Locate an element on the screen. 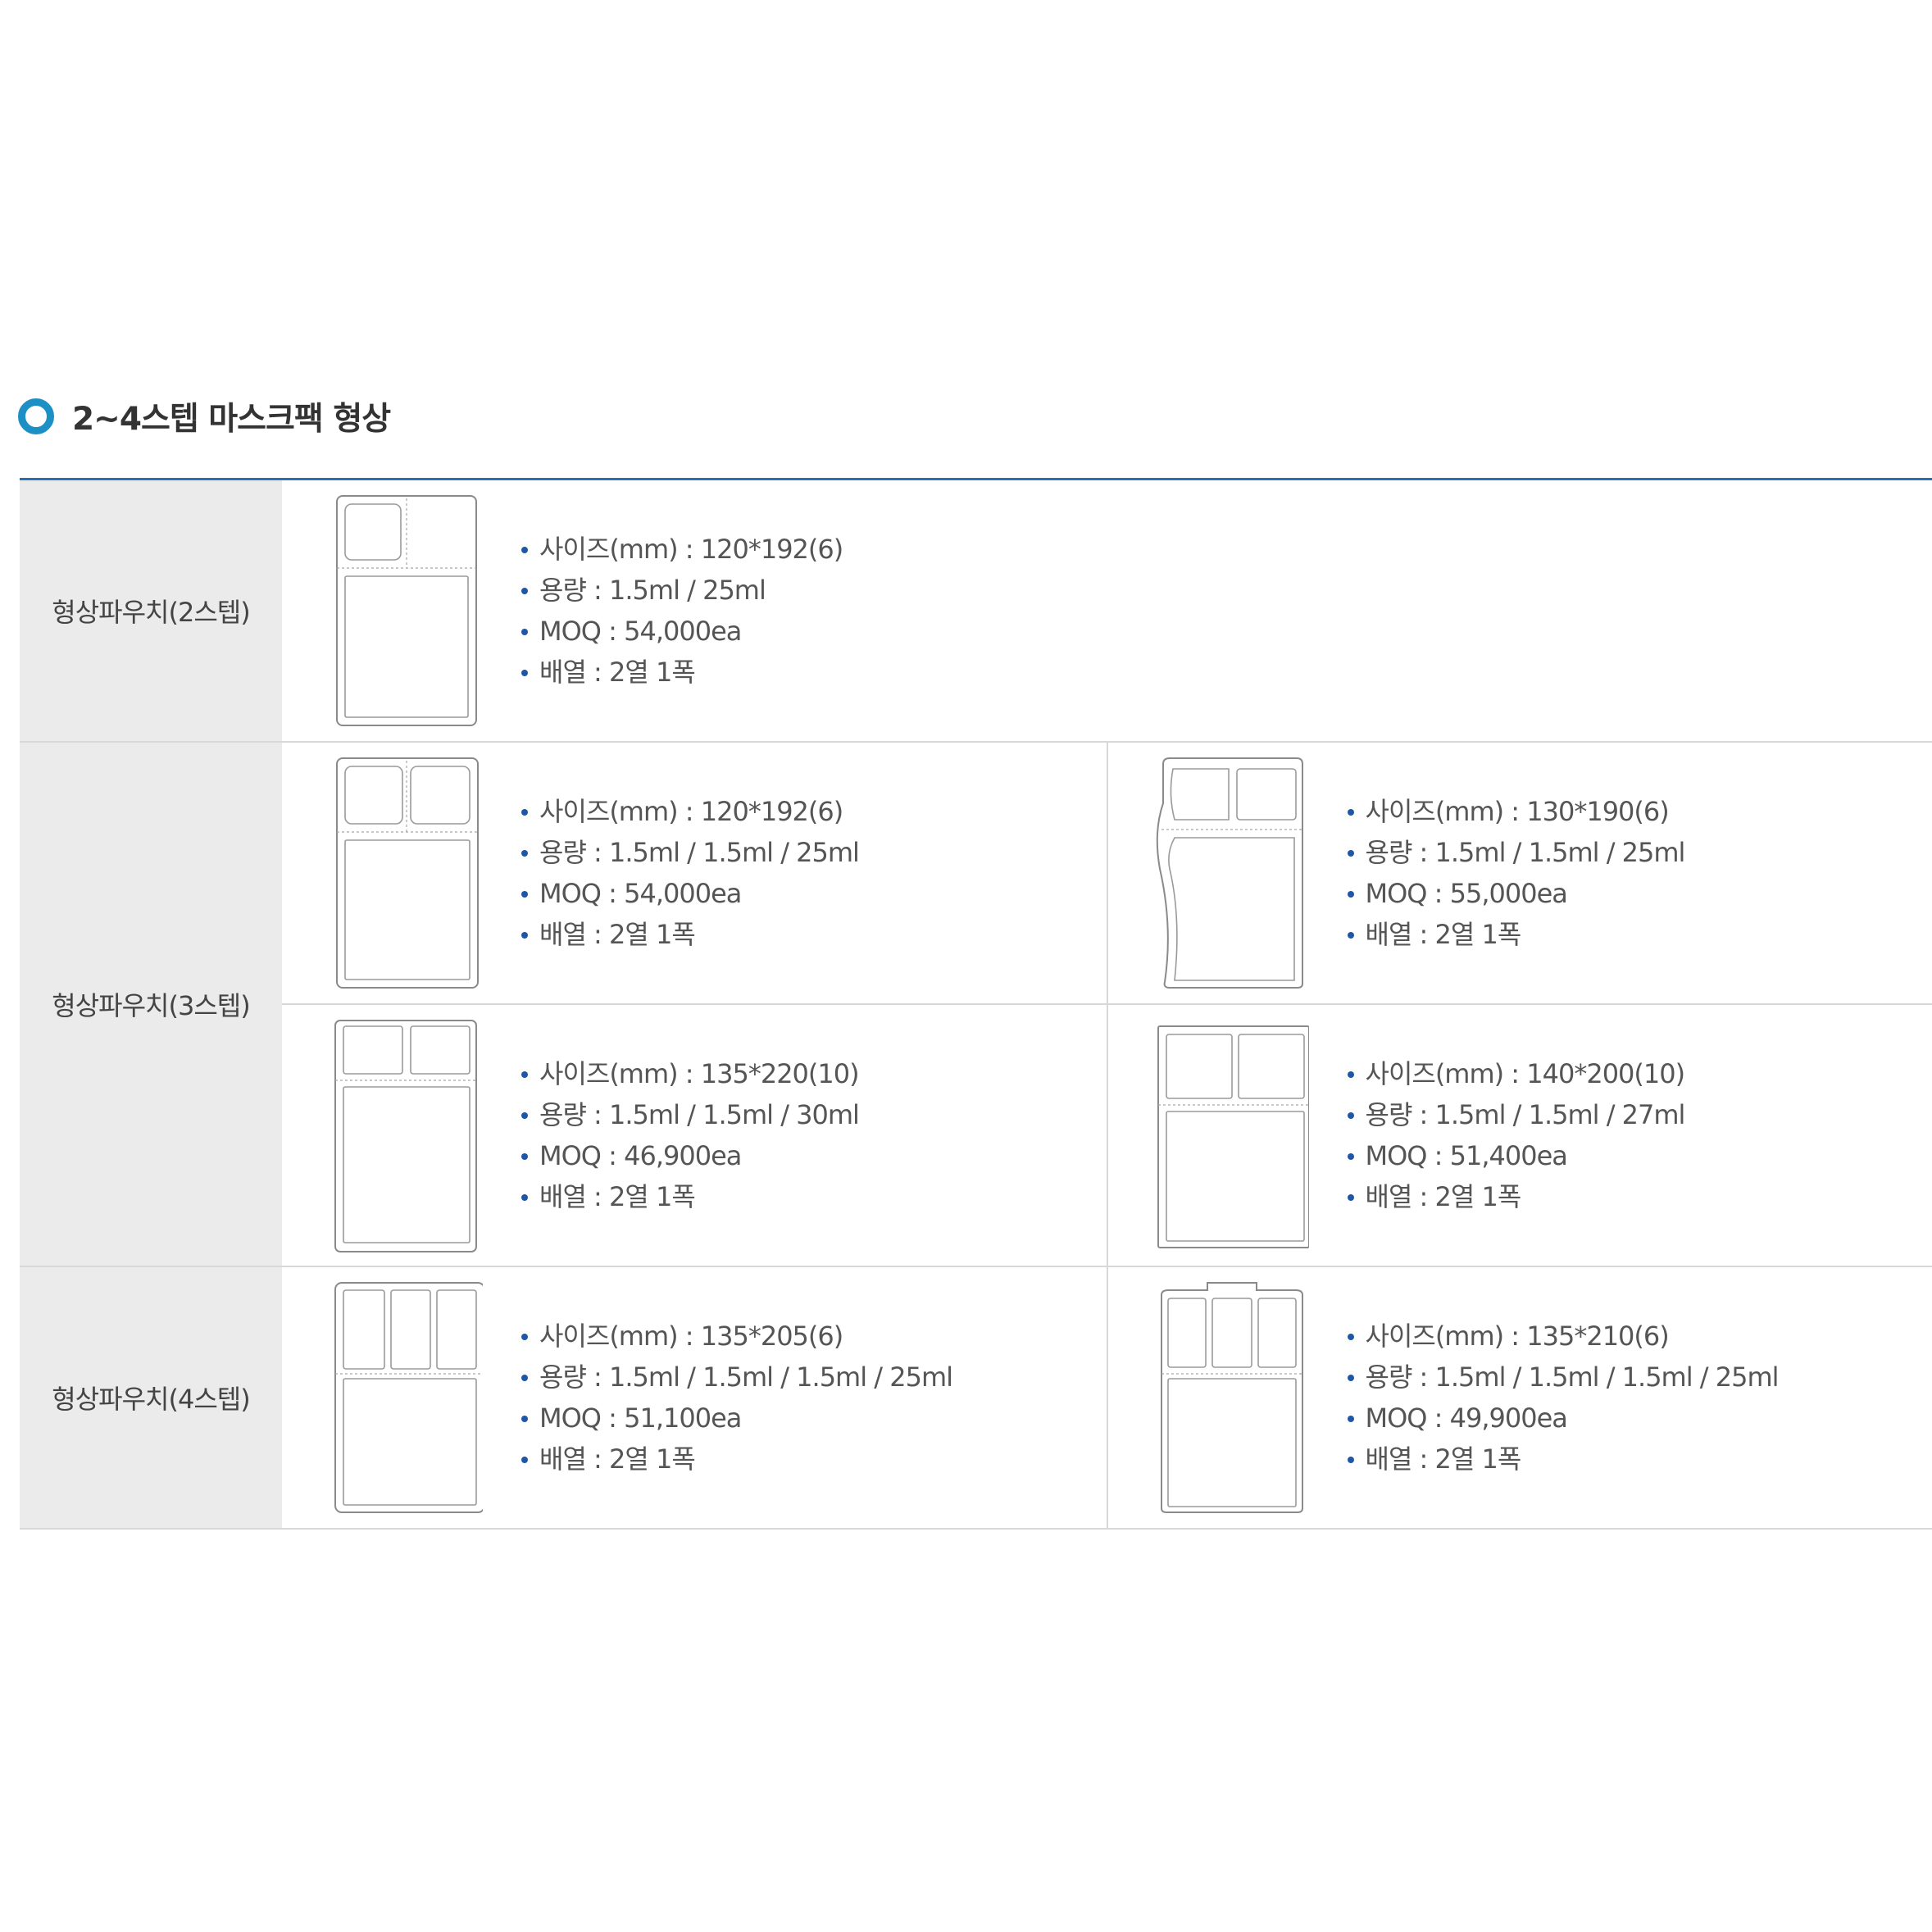 The image size is (1932, 1932). spec-moq: MOQ : 46,900ea is located at coordinates (689, 1155).